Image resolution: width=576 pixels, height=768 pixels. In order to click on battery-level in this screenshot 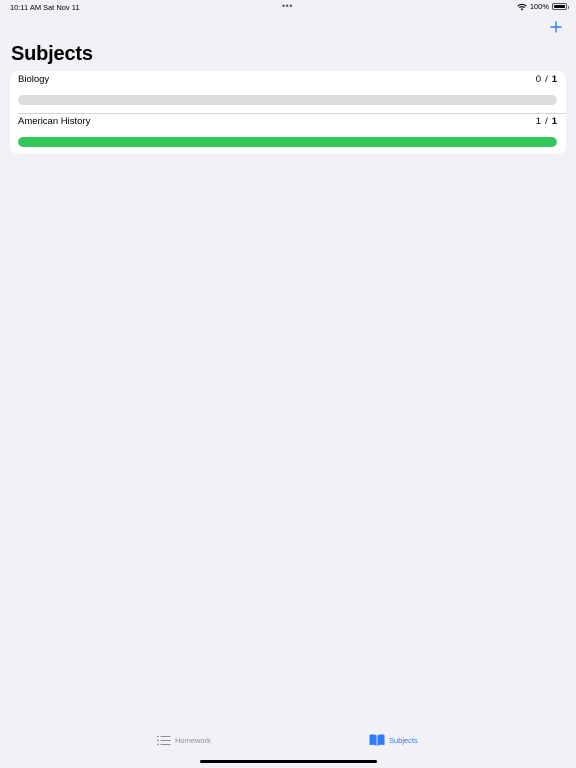, I will do `click(559, 6)`.